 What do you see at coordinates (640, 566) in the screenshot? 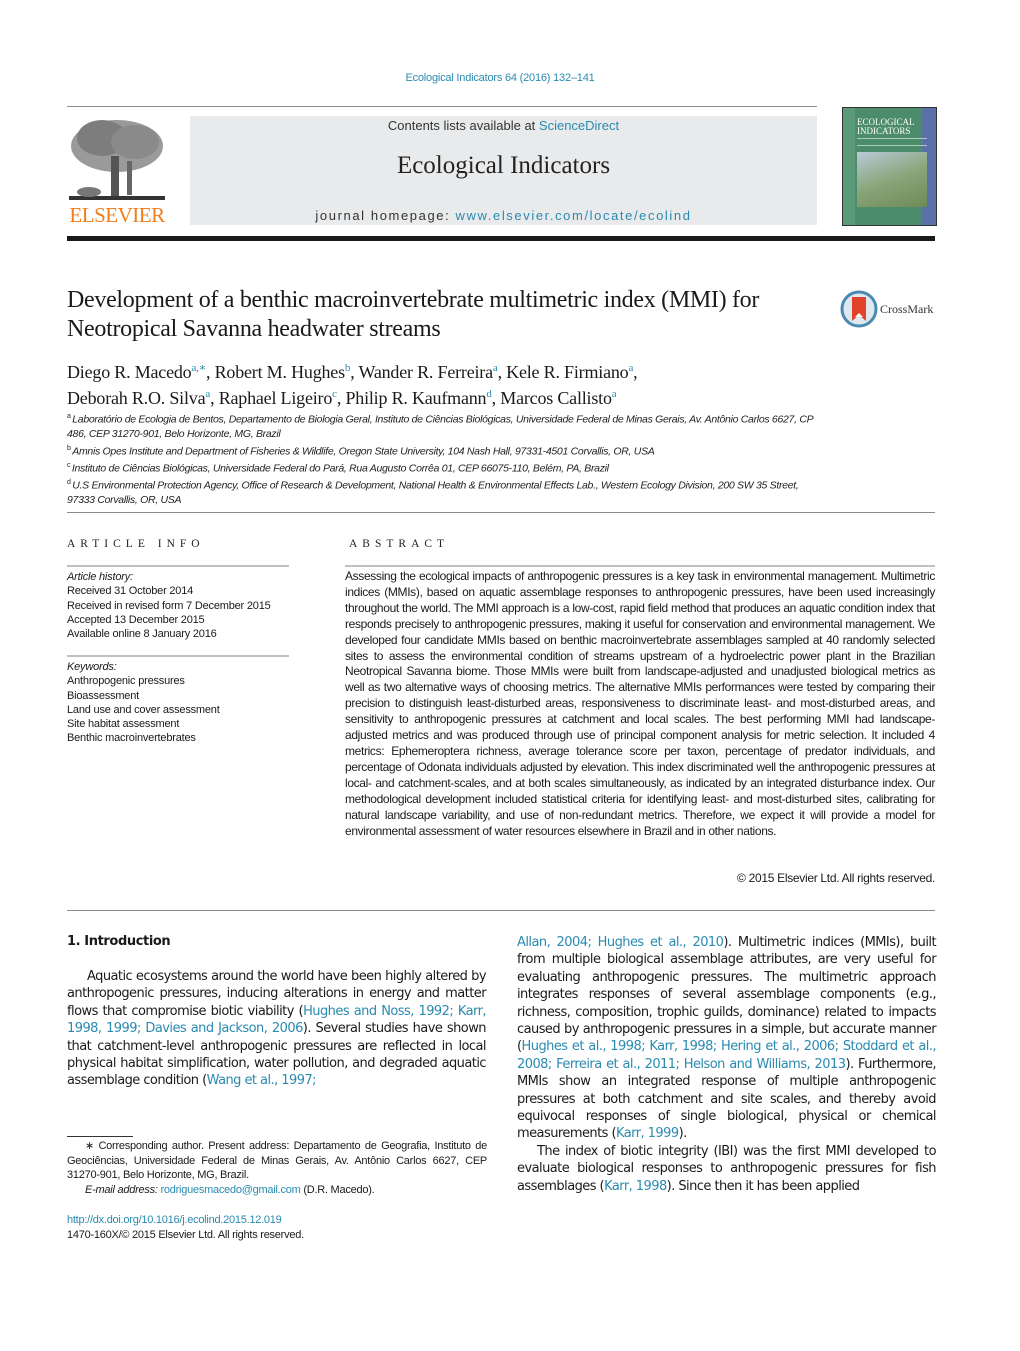
I see `abstract-rule` at bounding box center [640, 566].